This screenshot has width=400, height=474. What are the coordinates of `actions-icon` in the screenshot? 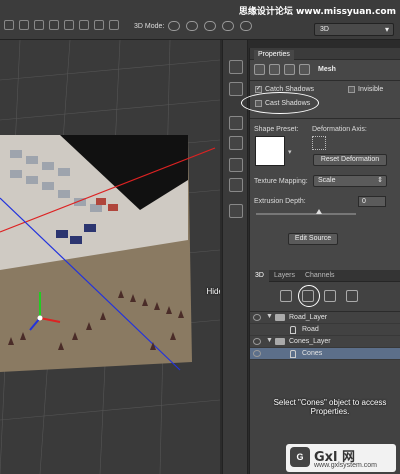 It's located at (236, 89).